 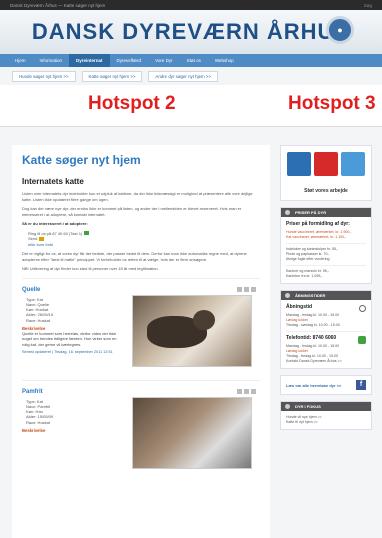 I want to click on dog-emblem-icon: ●, so click(x=340, y=30).